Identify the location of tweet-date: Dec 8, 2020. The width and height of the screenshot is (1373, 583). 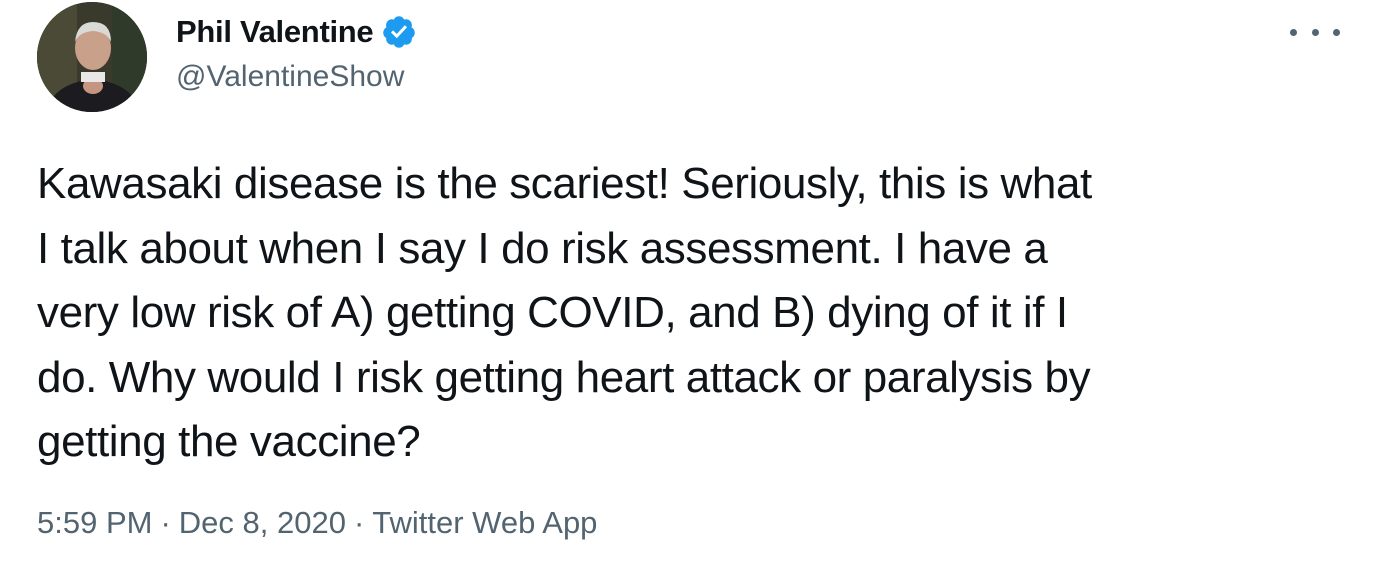
(262, 522).